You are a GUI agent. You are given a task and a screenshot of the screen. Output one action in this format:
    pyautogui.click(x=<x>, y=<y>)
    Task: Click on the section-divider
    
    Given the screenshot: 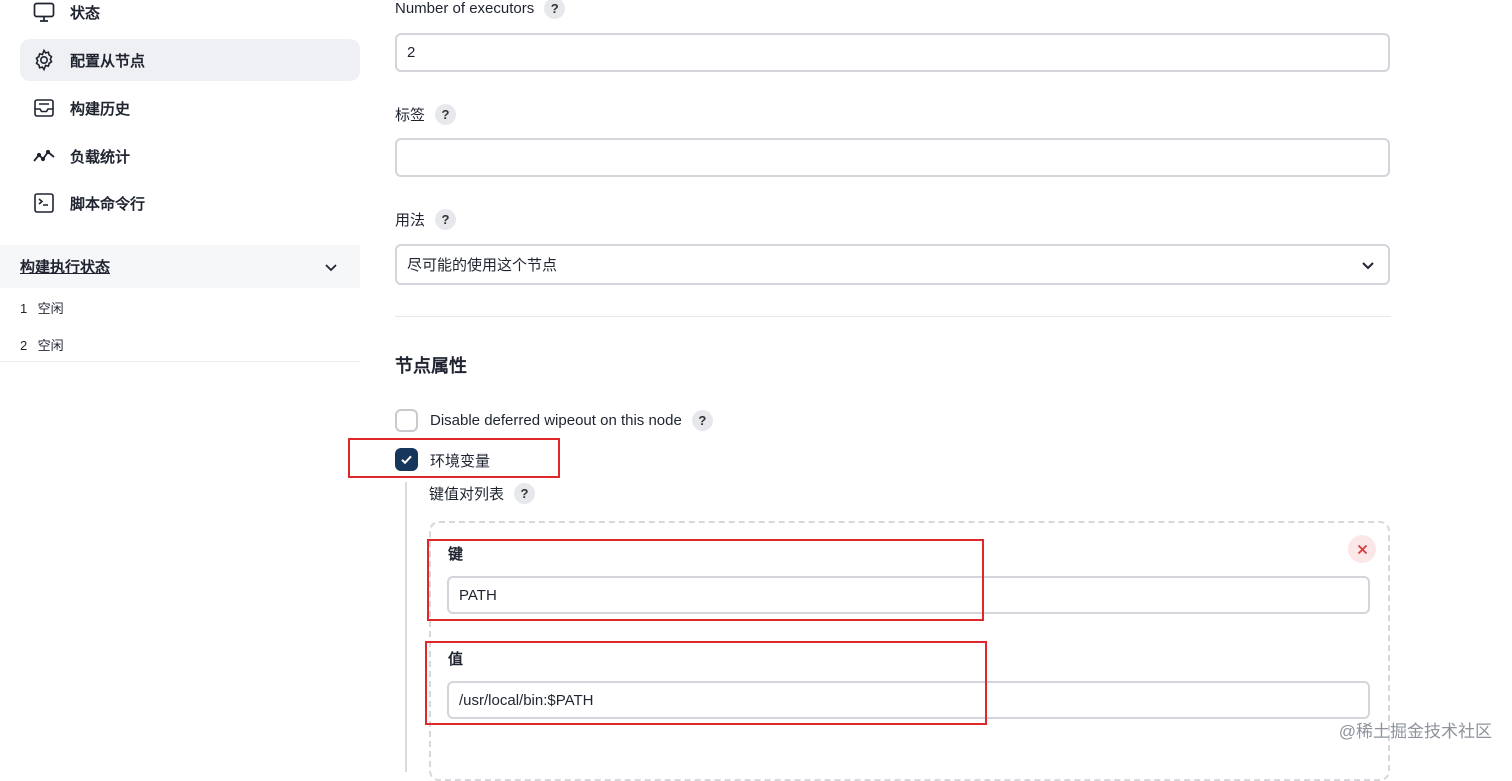 What is the action you would take?
    pyautogui.click(x=893, y=316)
    